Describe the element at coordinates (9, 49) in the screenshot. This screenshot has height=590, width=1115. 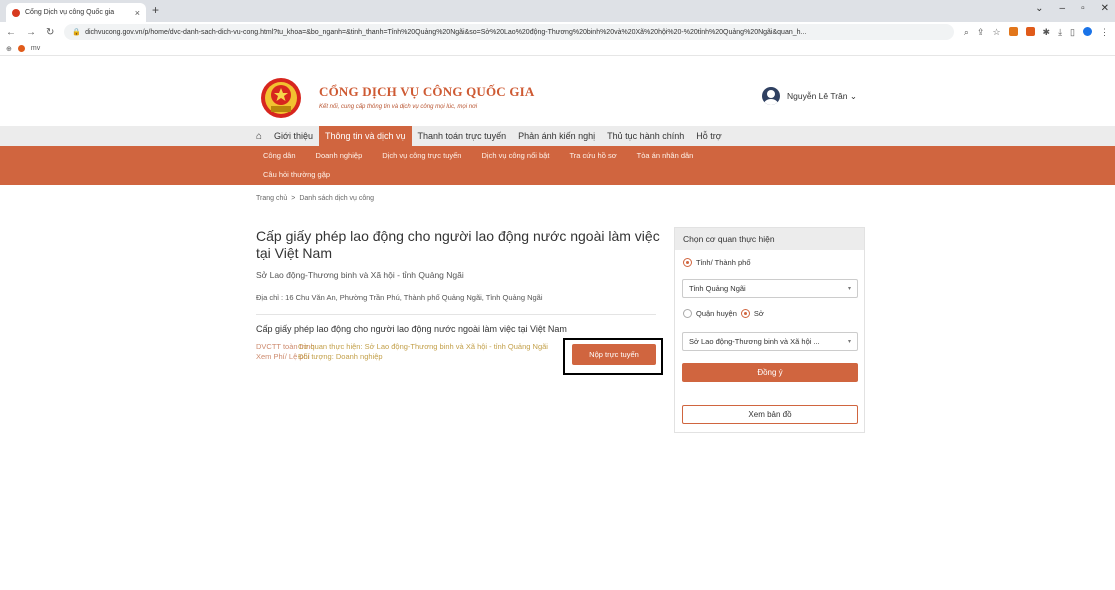
I see `globe-icon: ⊕` at that location.